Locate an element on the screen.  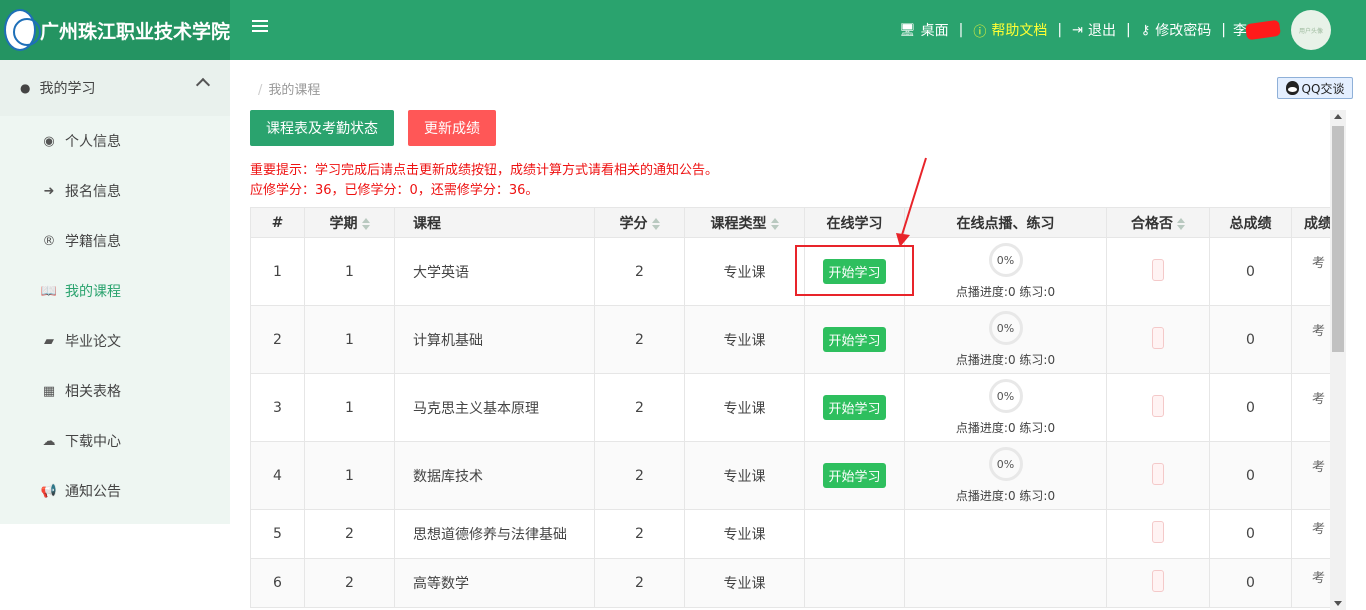
column-header: 学期 is located at coordinates (349, 222).